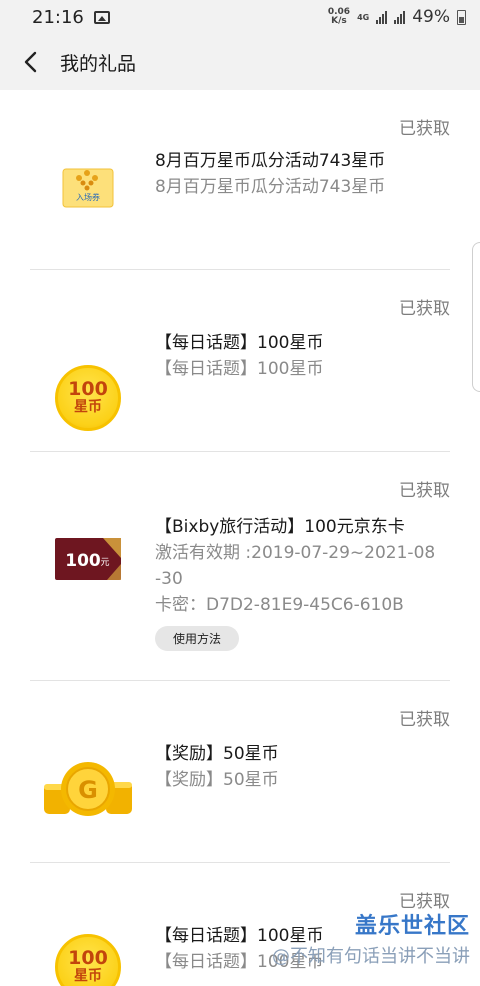 The height and width of the screenshot is (986, 480). Describe the element at coordinates (83, 561) in the screenshot. I see `card-value: 100` at that location.